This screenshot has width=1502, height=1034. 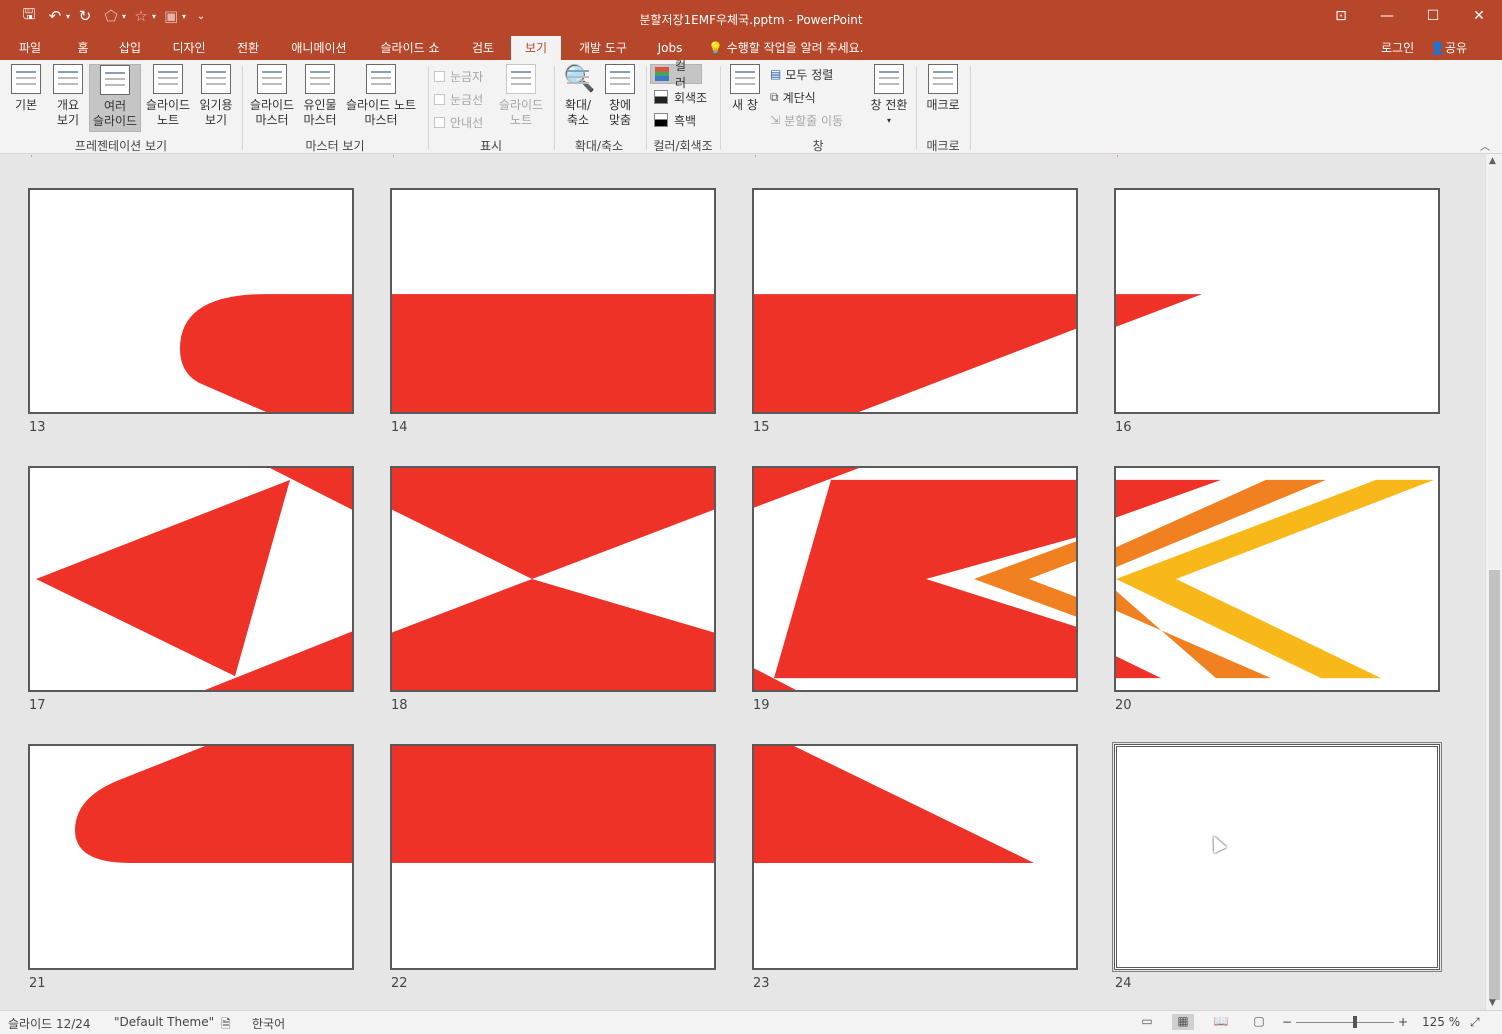 I want to click on tab-animations: 애니메이션, so click(x=319, y=48).